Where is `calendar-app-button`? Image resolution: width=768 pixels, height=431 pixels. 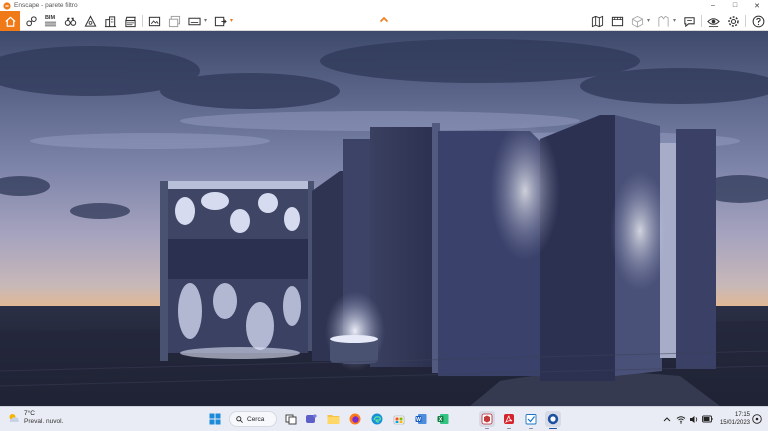 calendar-app-button is located at coordinates (531, 420).